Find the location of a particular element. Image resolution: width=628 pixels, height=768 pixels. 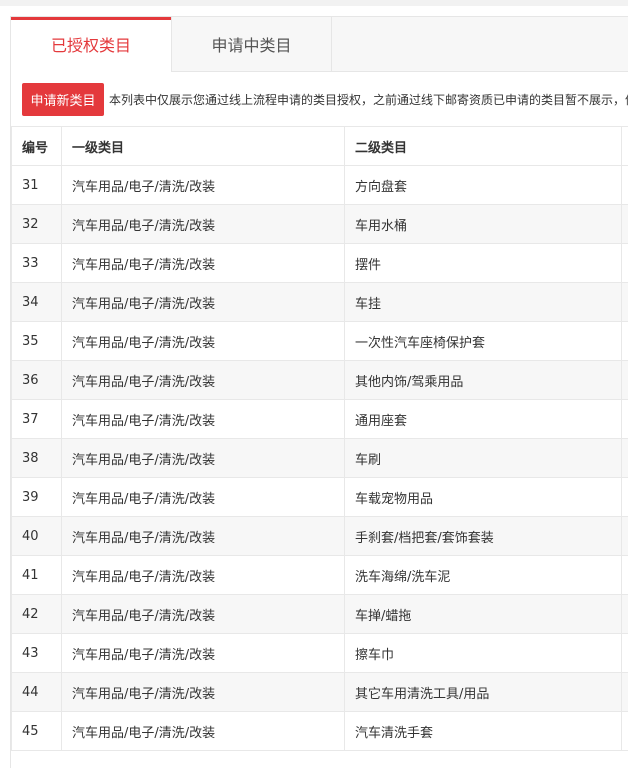

cell-id: 31 is located at coordinates (37, 185).